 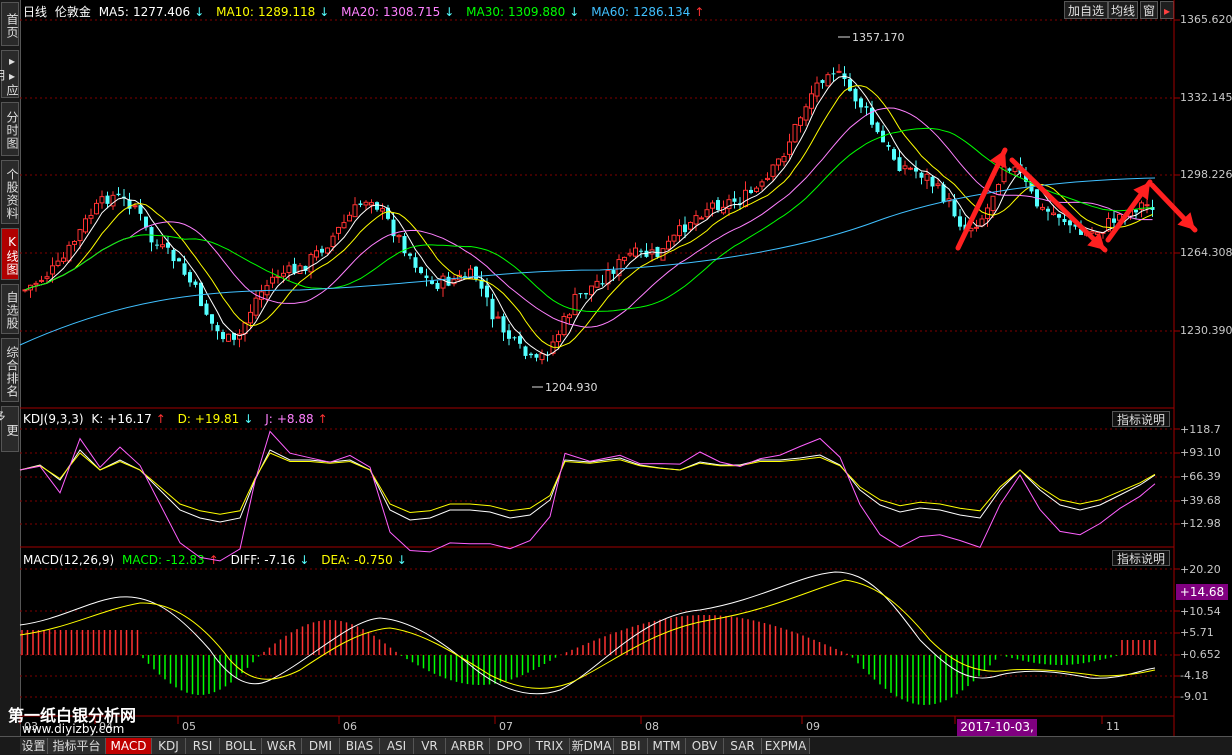 What do you see at coordinates (631, 746) in the screenshot?
I see `indicator-tab-bbi: BBI` at bounding box center [631, 746].